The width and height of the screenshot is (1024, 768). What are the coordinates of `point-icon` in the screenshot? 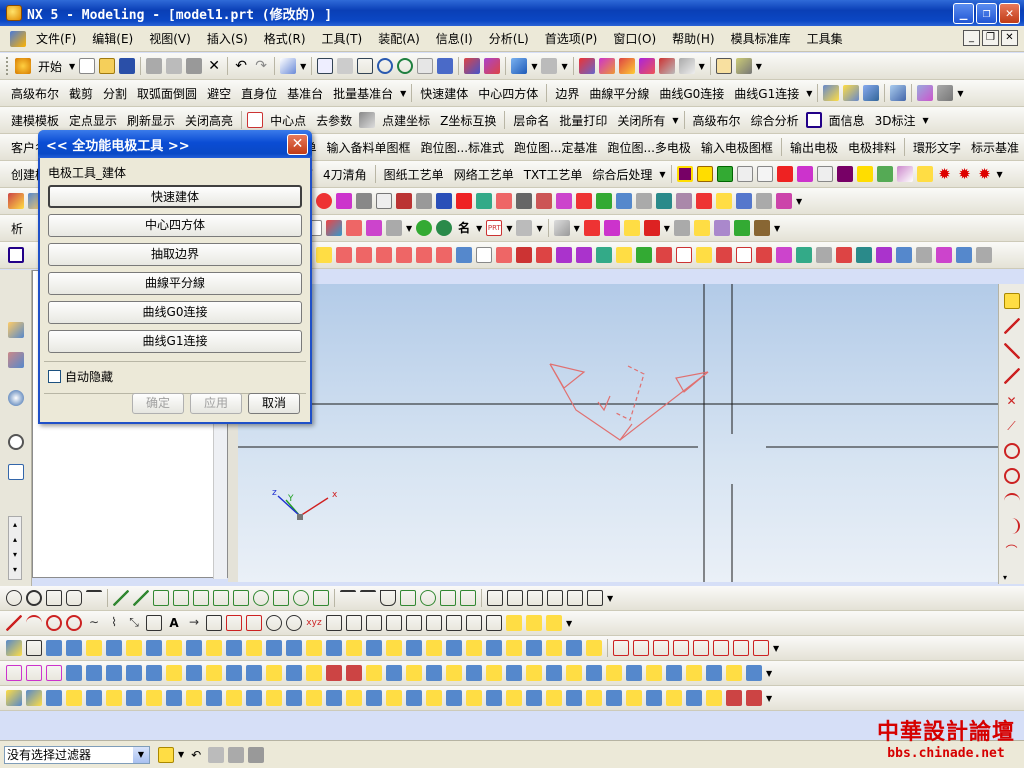 It's located at (626, 66).